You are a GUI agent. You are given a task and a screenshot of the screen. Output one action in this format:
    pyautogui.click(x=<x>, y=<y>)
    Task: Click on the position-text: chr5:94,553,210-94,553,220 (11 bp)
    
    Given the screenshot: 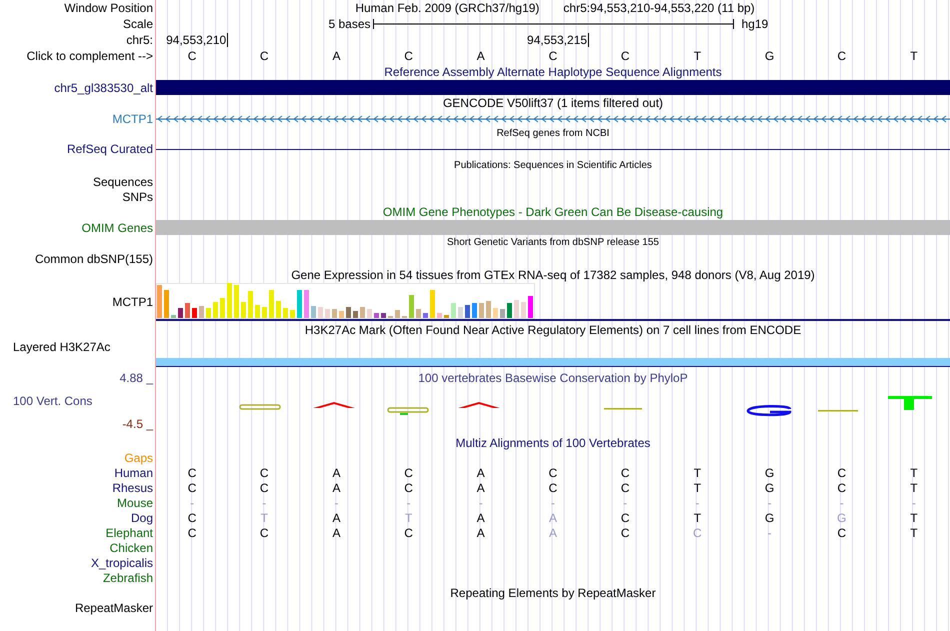 What is the action you would take?
    pyautogui.click(x=659, y=8)
    